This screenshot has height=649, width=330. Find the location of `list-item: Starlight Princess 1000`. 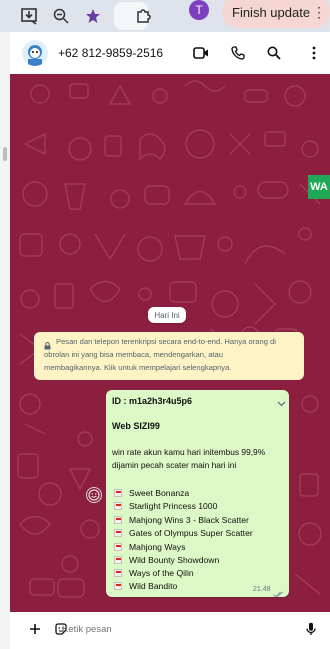

list-item: Starlight Princess 1000 is located at coordinates (165, 505).